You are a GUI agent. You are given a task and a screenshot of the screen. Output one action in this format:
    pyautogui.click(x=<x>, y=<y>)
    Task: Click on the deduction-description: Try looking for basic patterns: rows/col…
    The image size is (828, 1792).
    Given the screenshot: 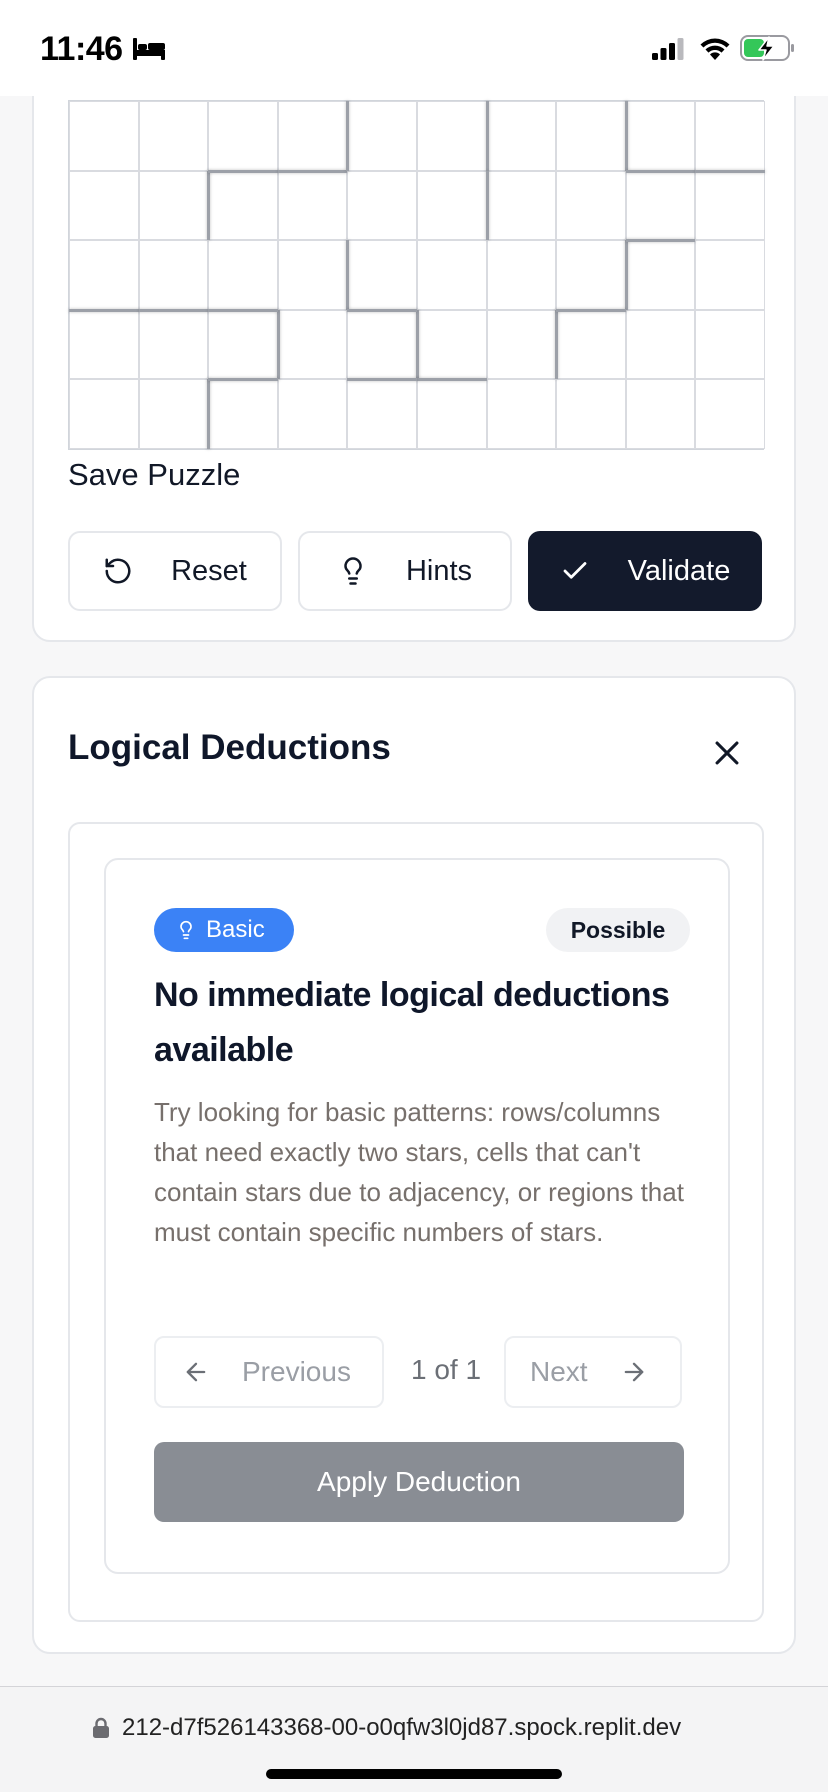 What is the action you would take?
    pyautogui.click(x=419, y=1172)
    